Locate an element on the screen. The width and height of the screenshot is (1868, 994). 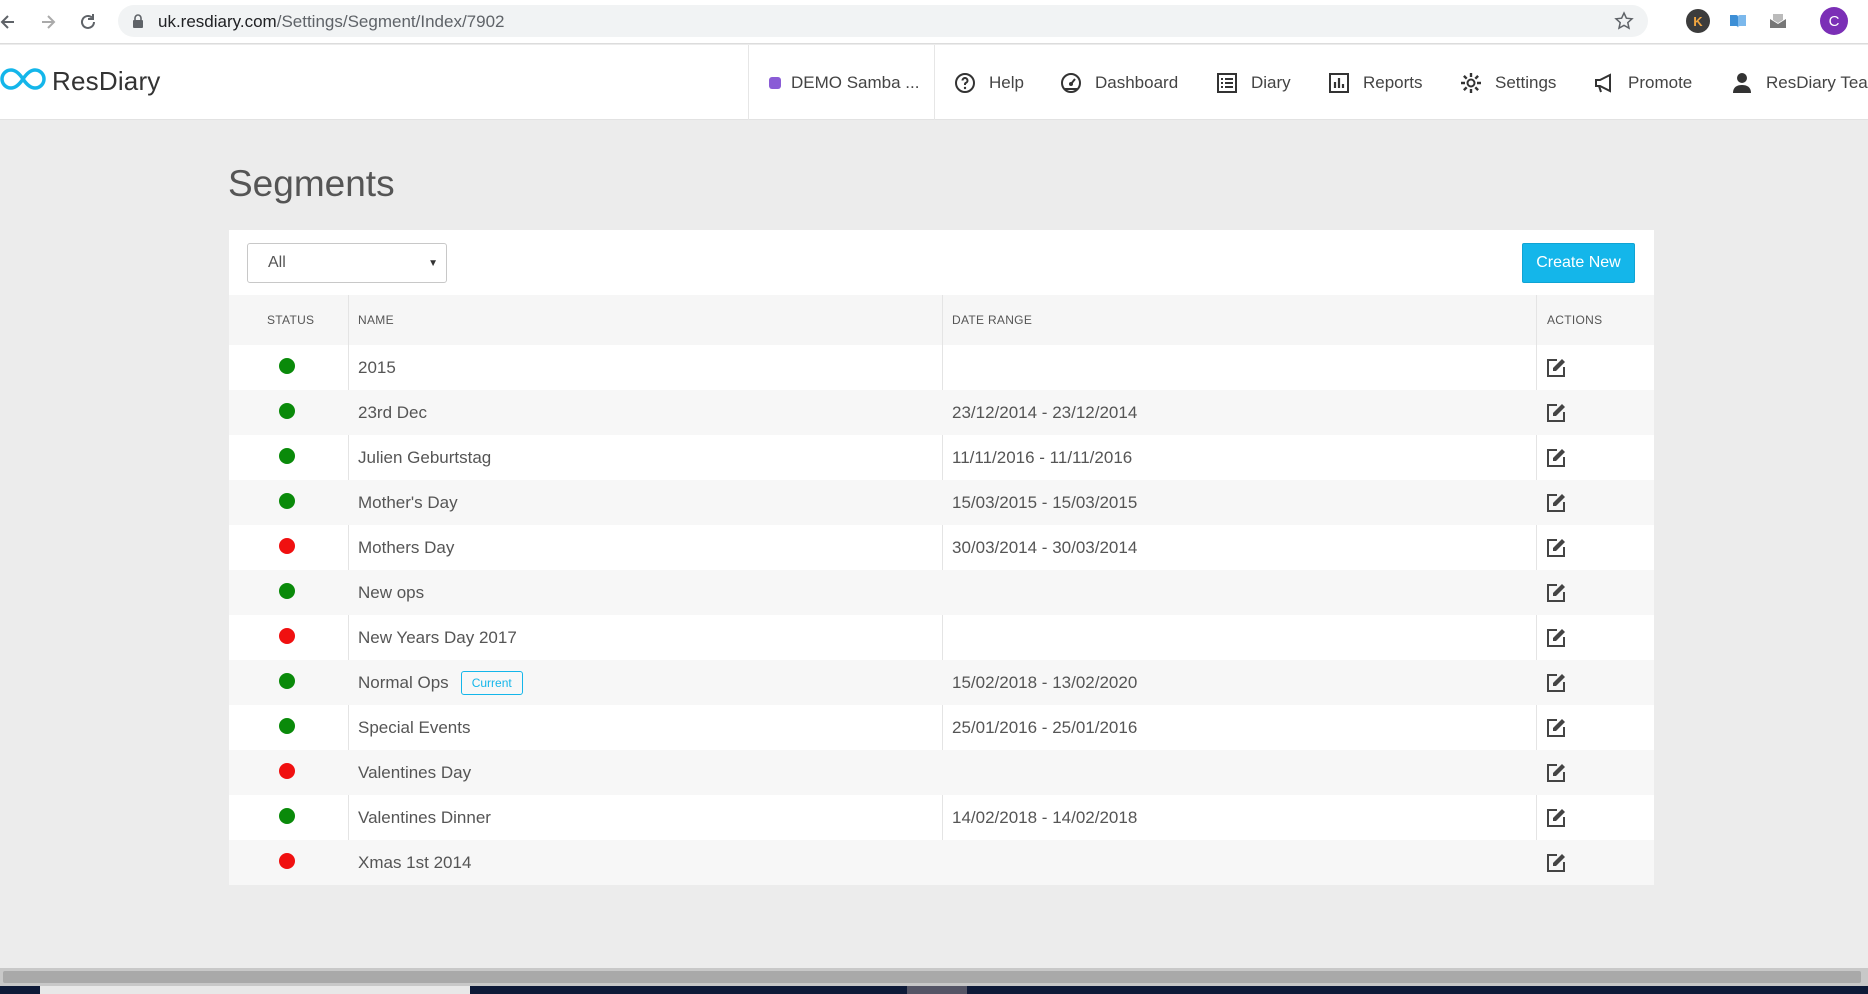
reload-icon is located at coordinates (88, 22).